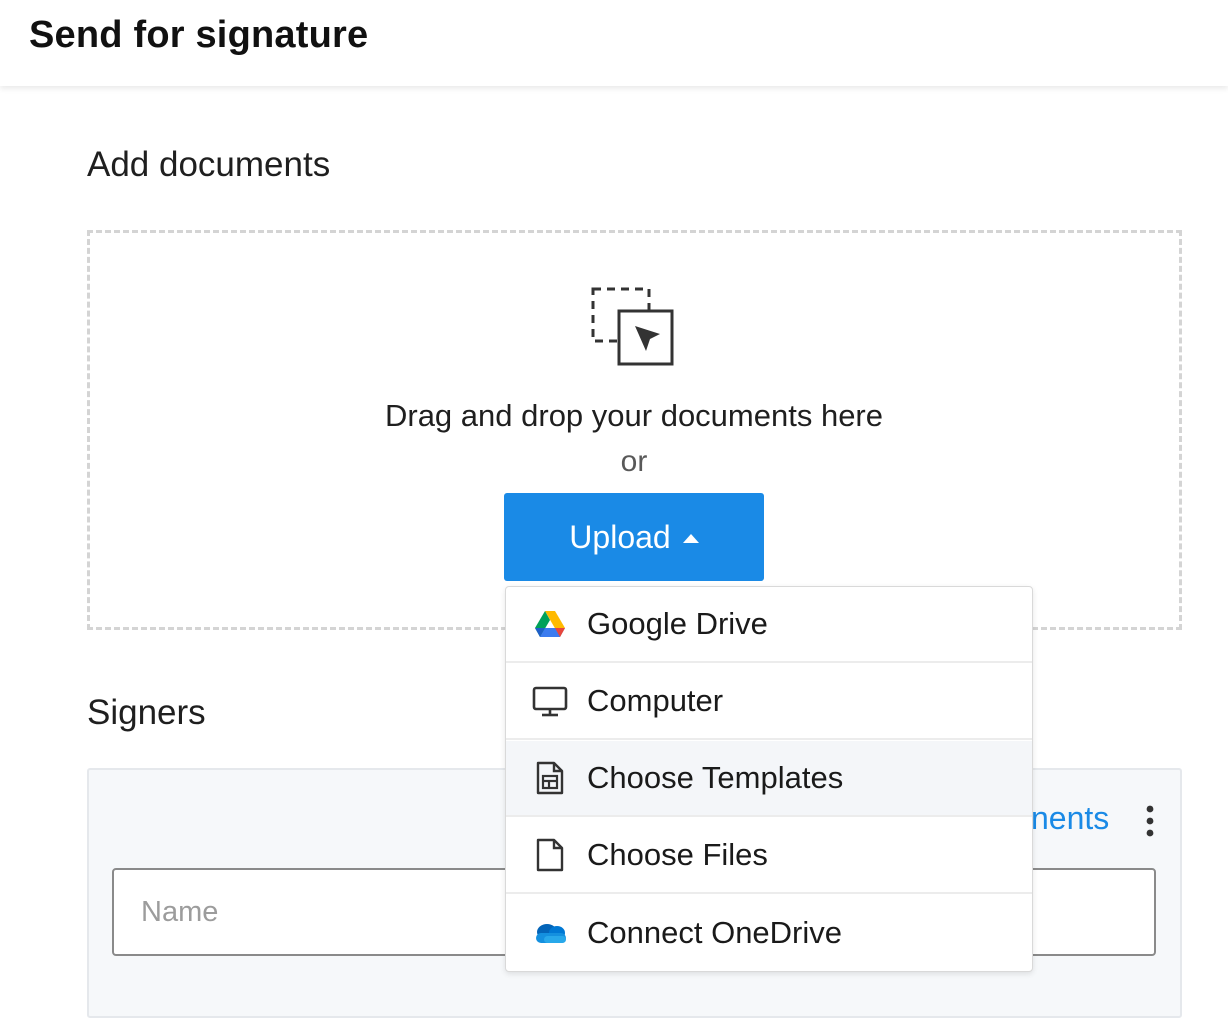  I want to click on menu-item-google-drive: Google Drive, so click(769, 625).